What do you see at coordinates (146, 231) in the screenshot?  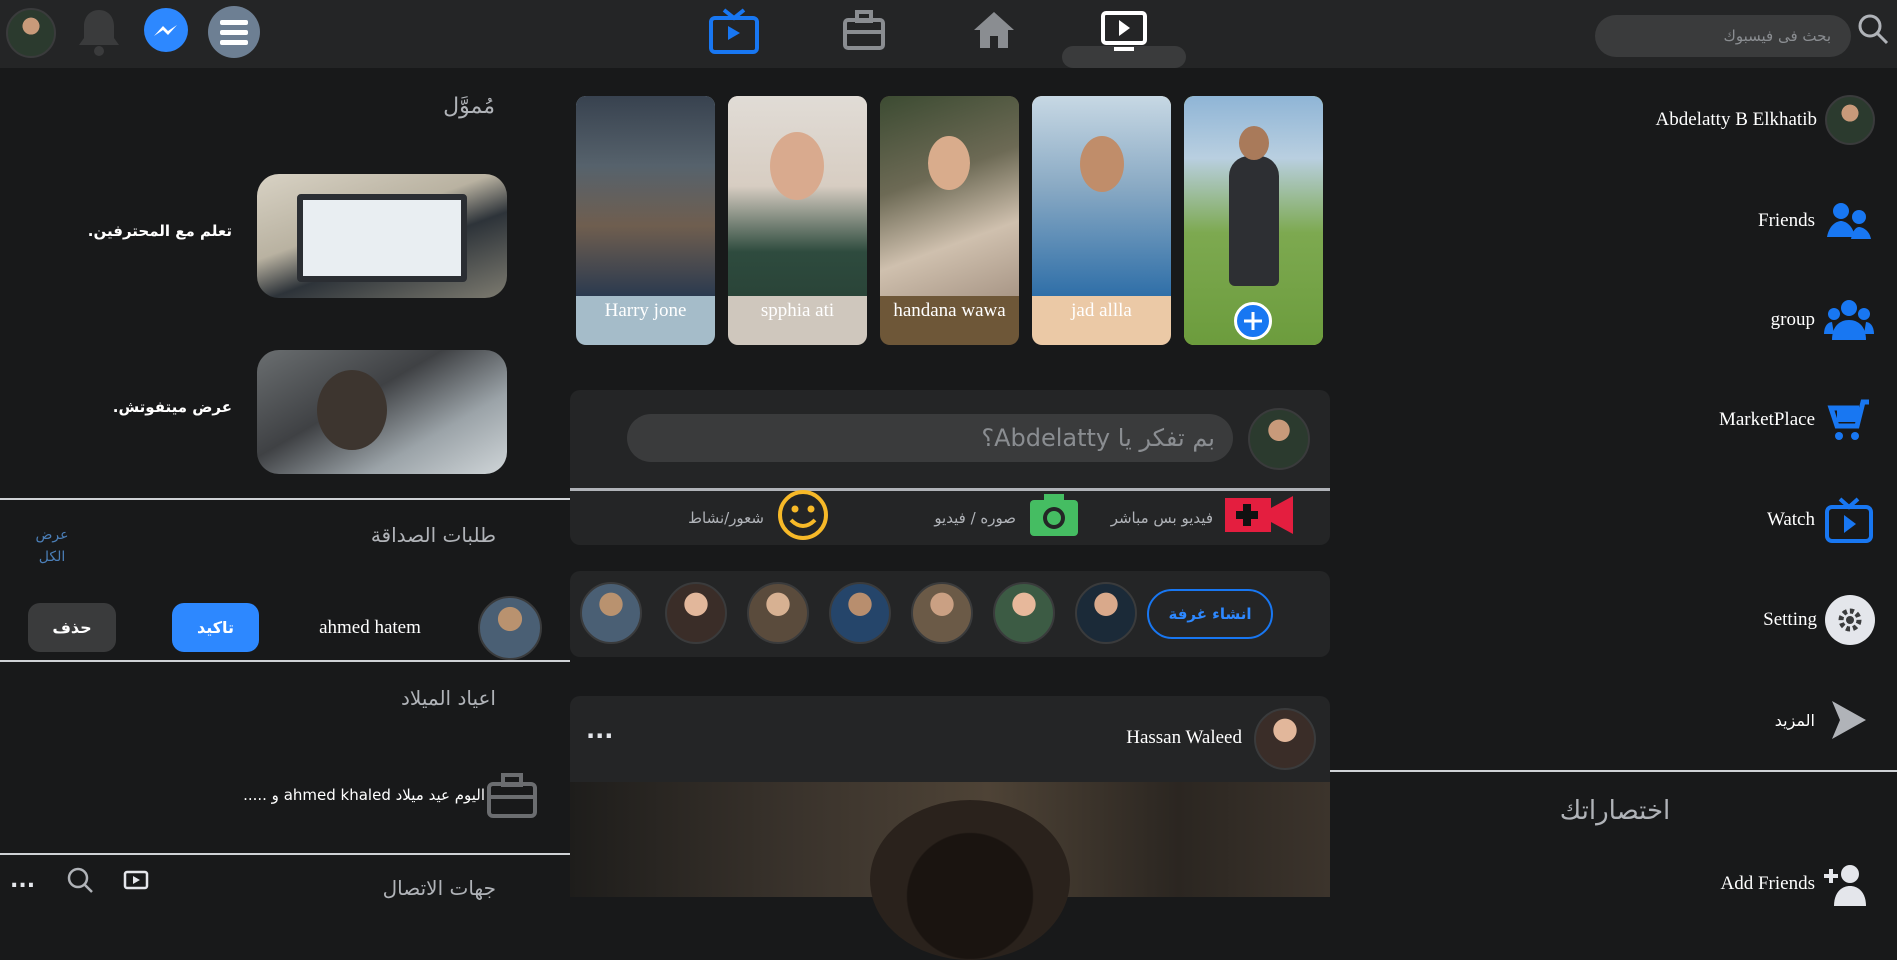 I see `ad-text: تعلم مع المحترفين.` at bounding box center [146, 231].